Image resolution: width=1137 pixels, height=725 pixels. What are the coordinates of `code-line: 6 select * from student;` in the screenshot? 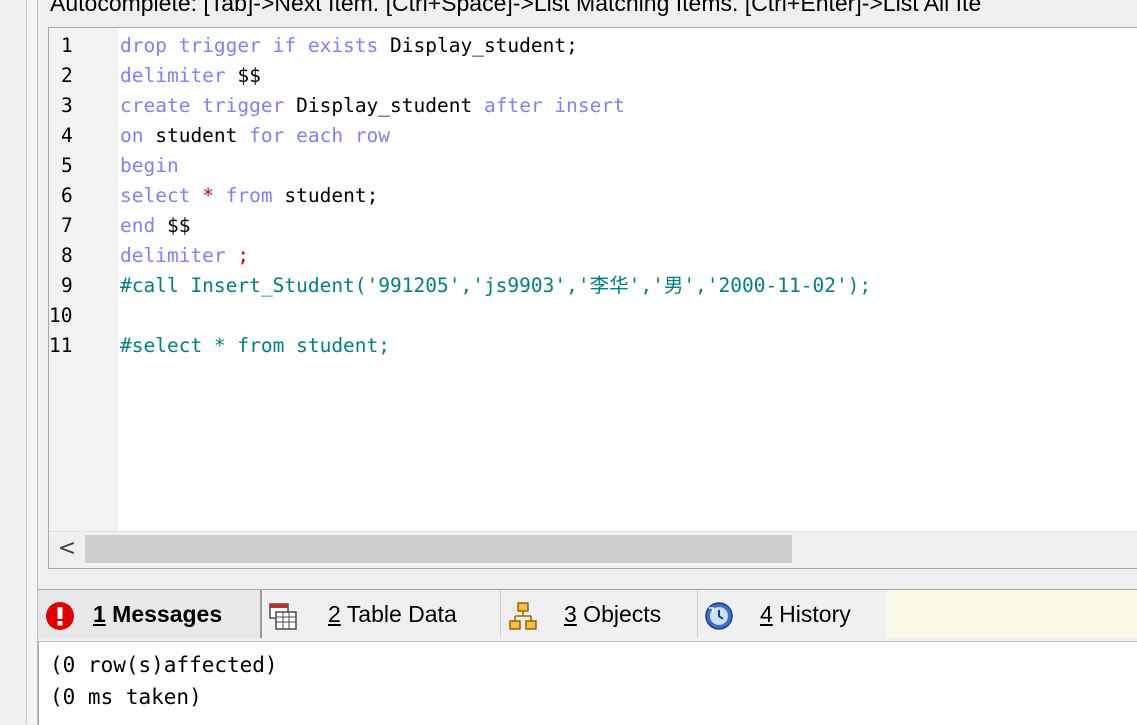 It's located at (593, 196).